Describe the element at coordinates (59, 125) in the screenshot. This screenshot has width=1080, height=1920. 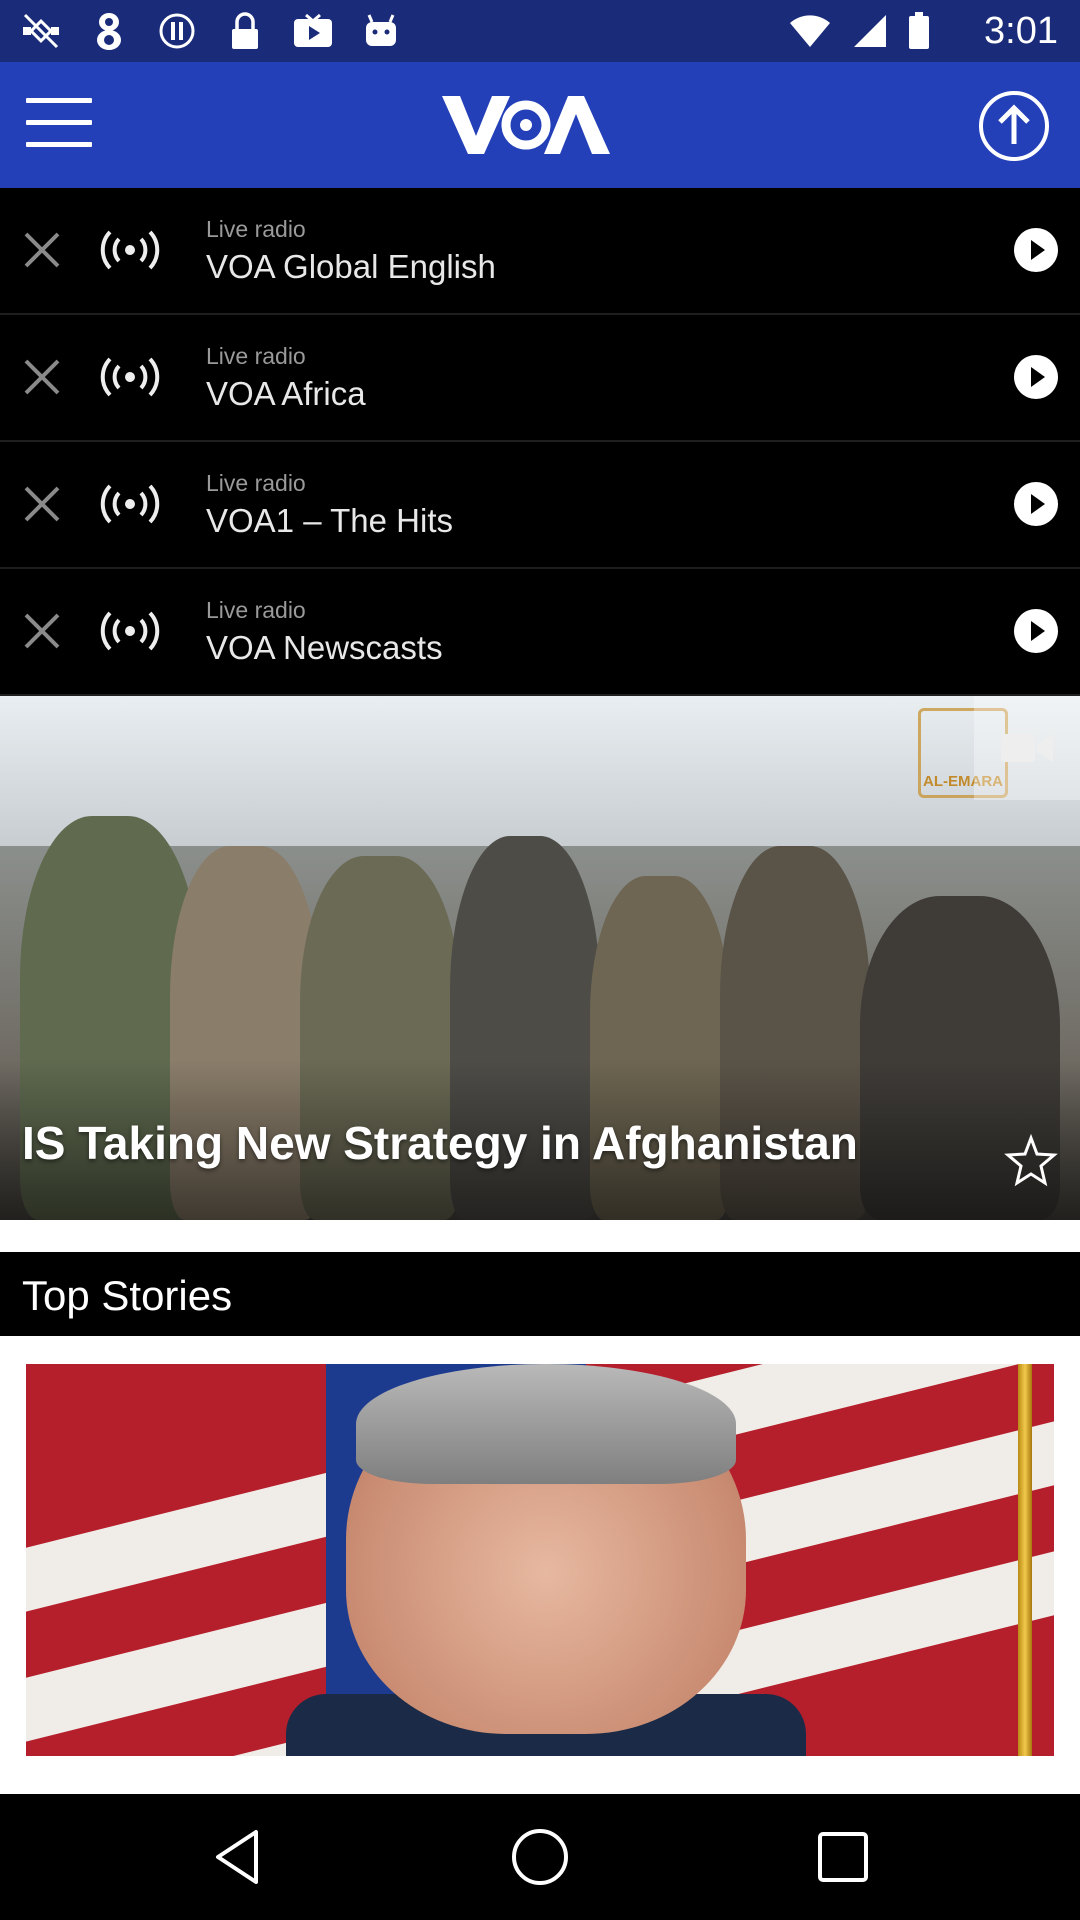
I see `menu-button` at that location.